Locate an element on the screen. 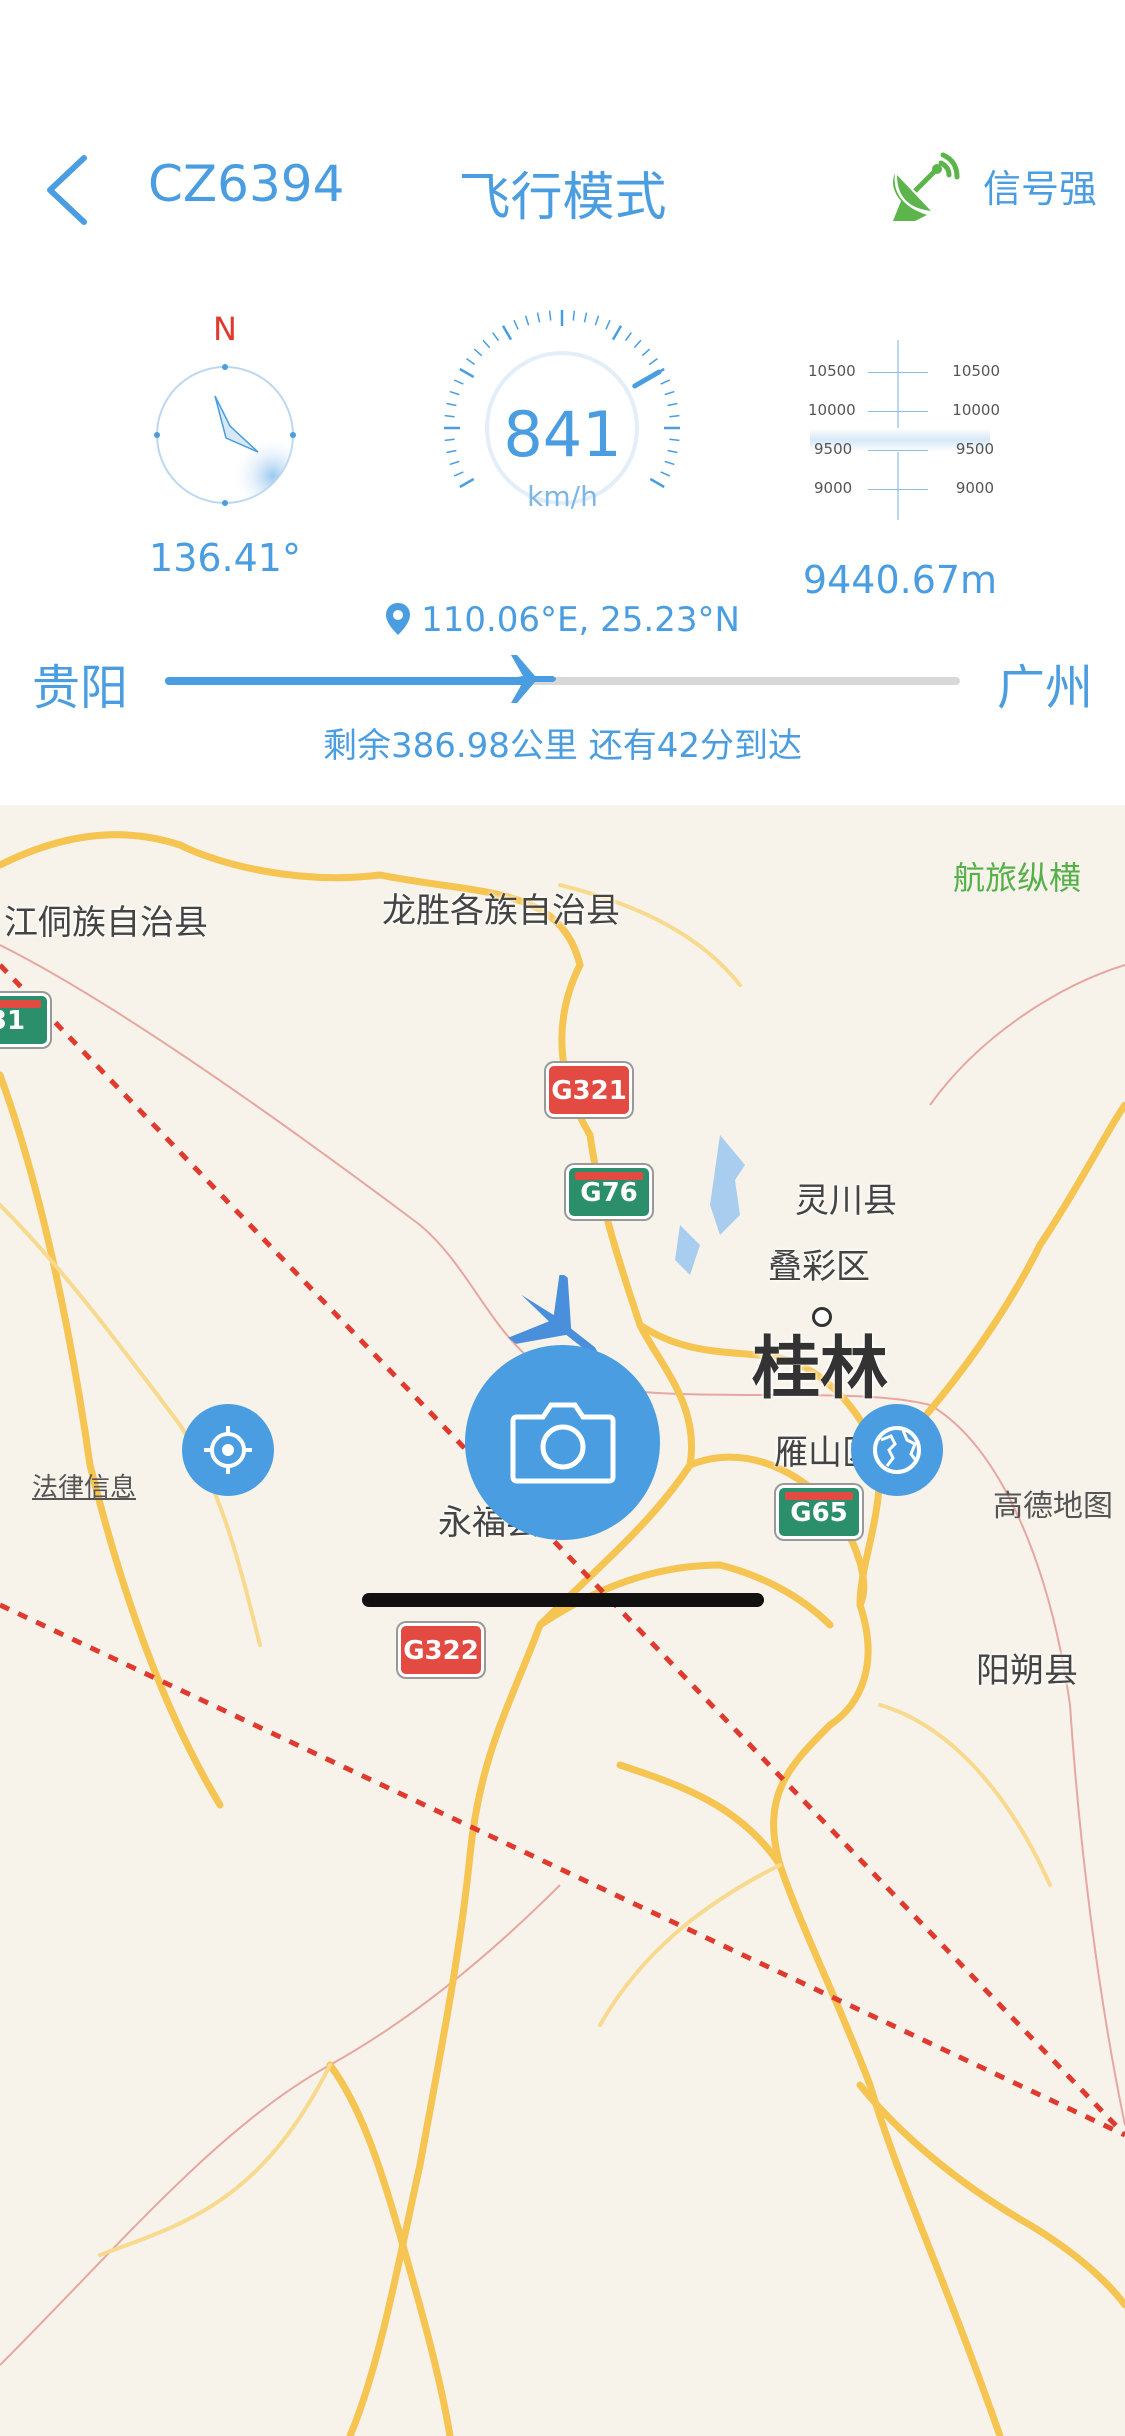 The width and height of the screenshot is (1125, 2436). camera-icon is located at coordinates (563, 1443).